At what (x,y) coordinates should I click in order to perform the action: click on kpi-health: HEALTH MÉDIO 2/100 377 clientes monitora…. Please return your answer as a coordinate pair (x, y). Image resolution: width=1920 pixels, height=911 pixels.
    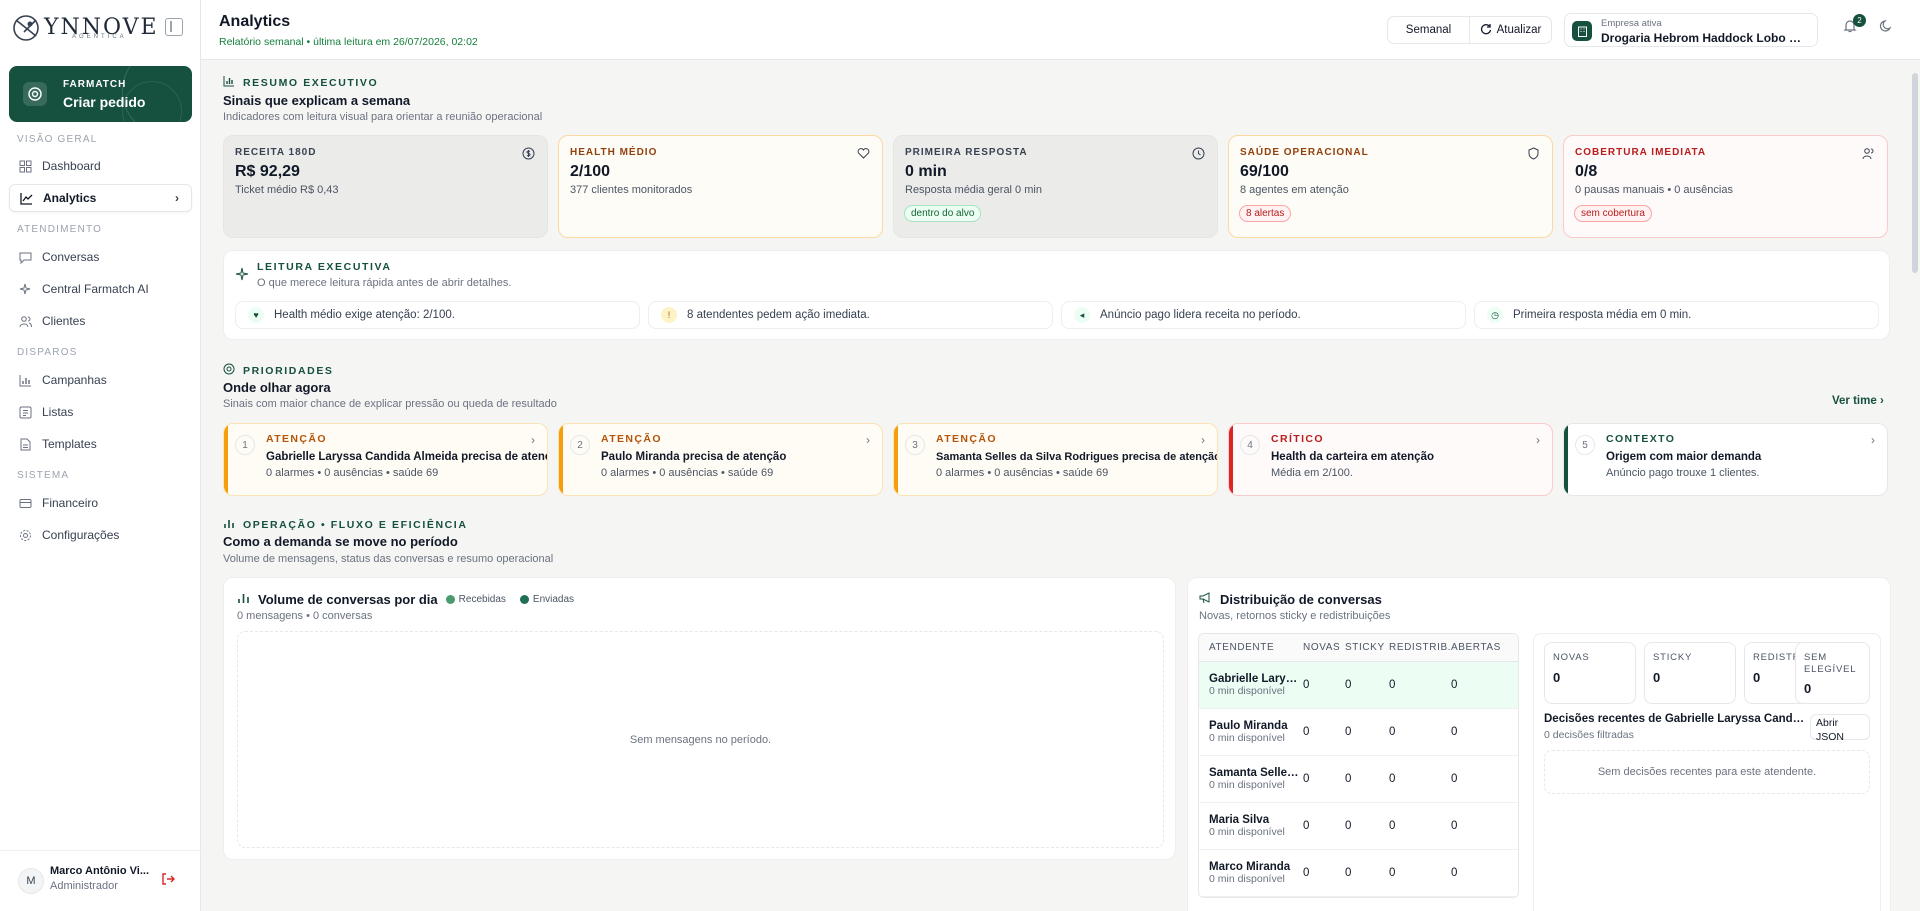
    Looking at the image, I should click on (720, 186).